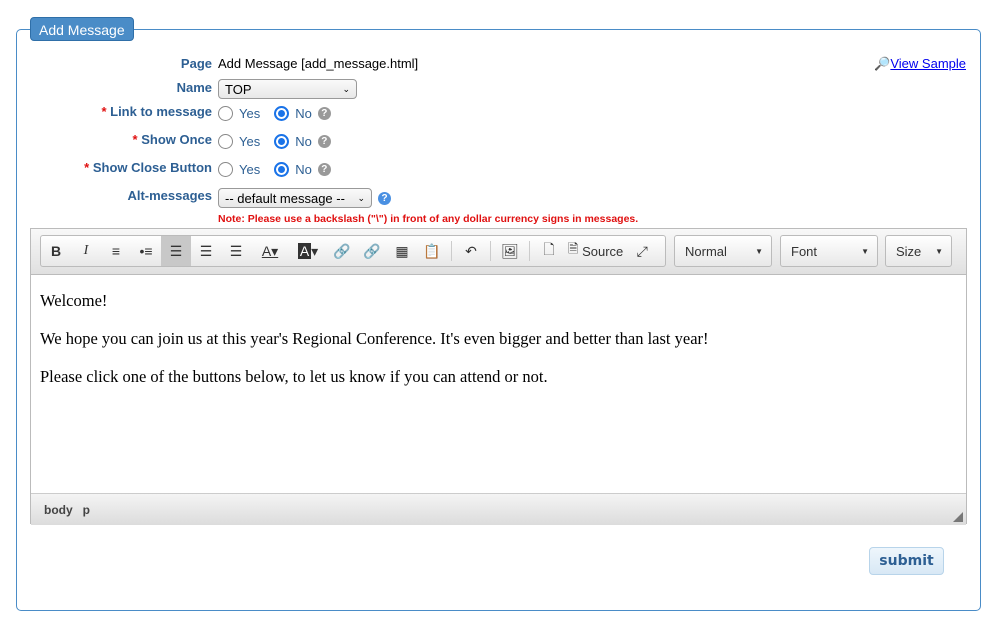 This screenshot has width=996, height=626. Describe the element at coordinates (56, 251) in the screenshot. I see `bold-icon: B` at that location.